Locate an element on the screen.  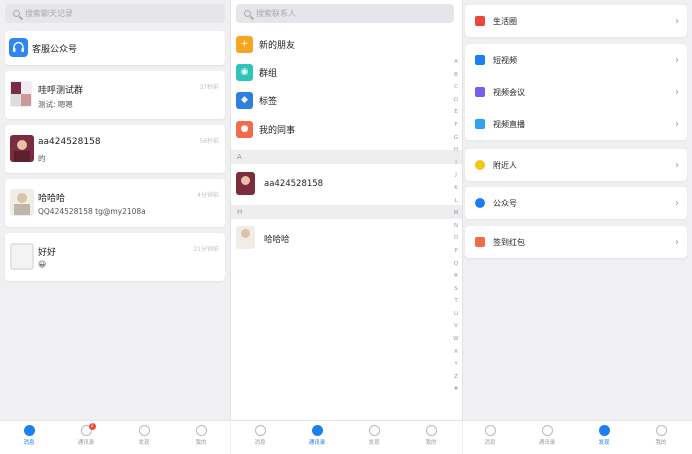
search-input: 搜索联系人 is located at coordinates (345, 13).